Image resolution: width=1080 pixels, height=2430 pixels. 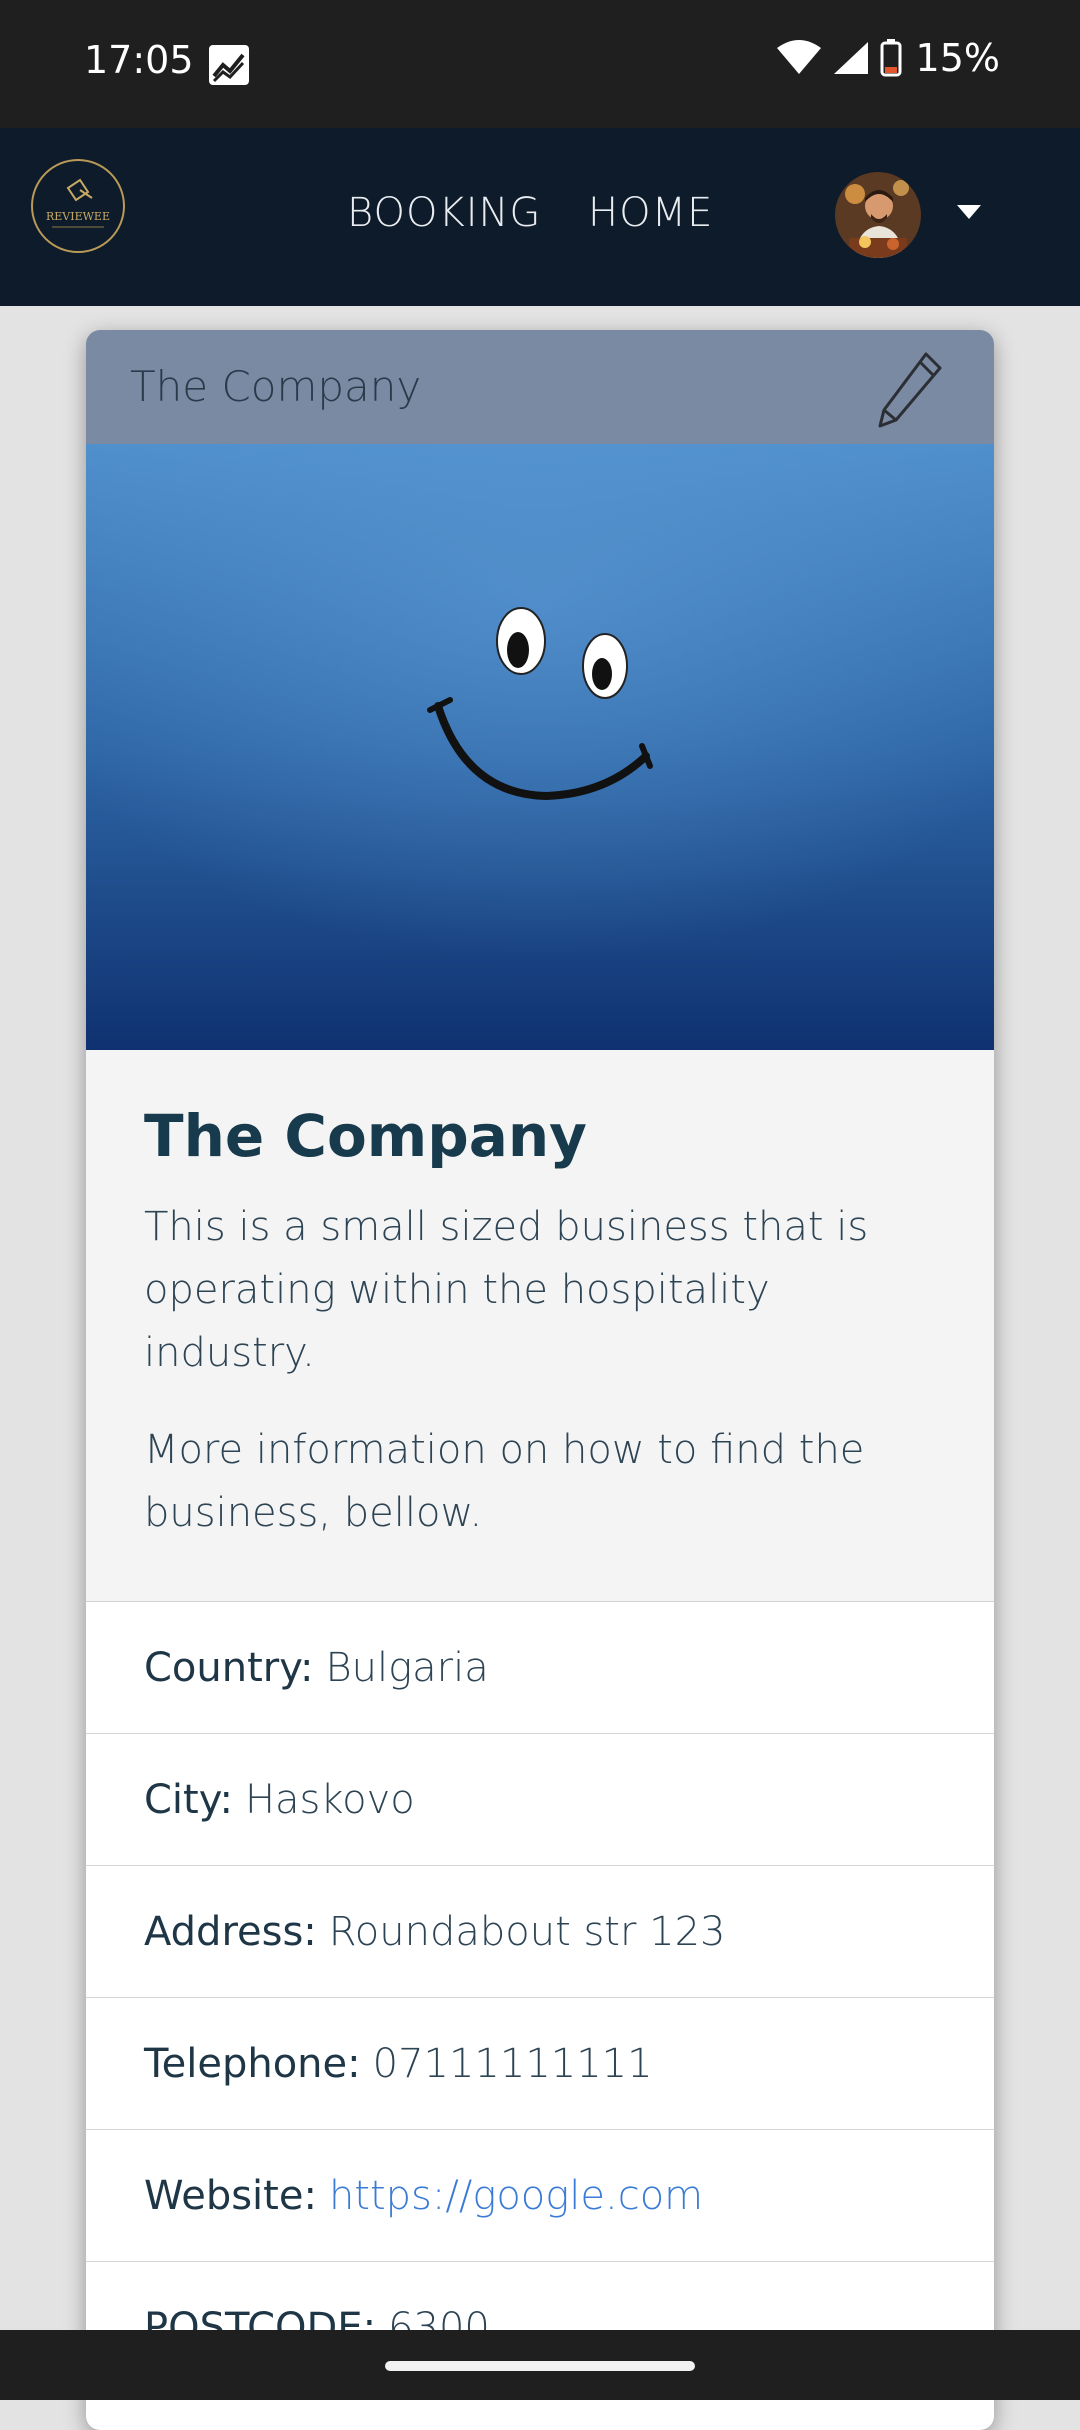 I want to click on nav-link-booking: BOOKING, so click(x=444, y=213).